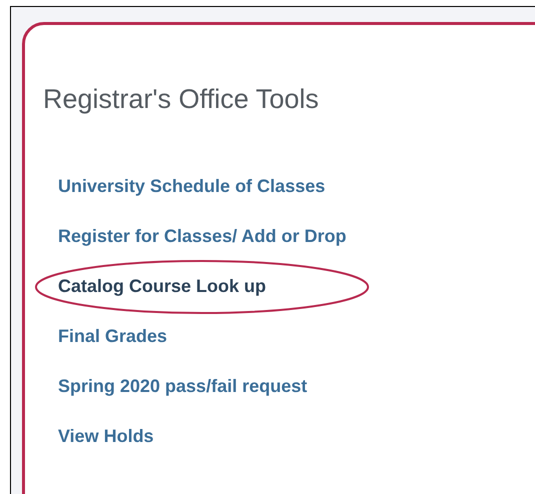 The height and width of the screenshot is (494, 535). What do you see at coordinates (192, 186) in the screenshot?
I see `tool-link: University Schedule of Classes` at bounding box center [192, 186].